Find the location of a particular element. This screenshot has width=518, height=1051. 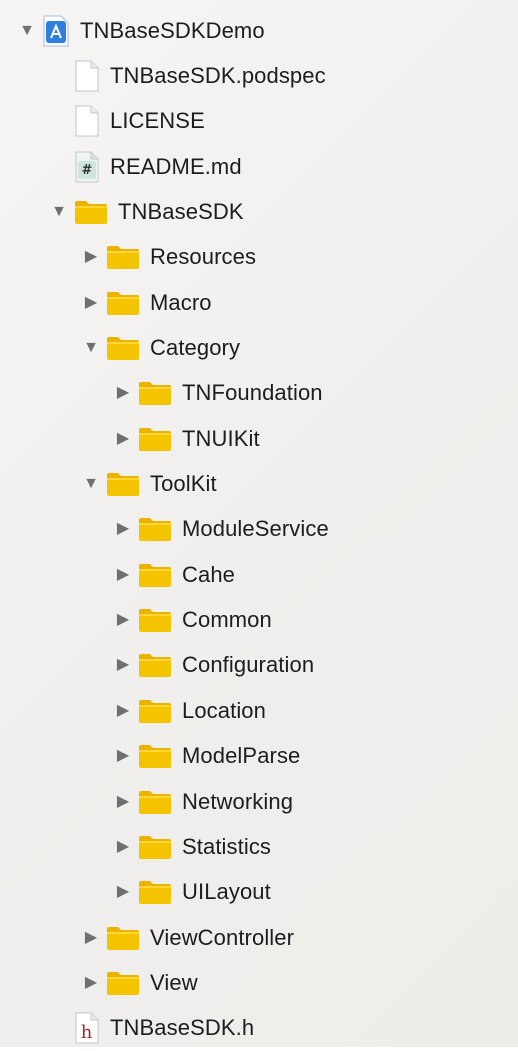

navigator-item: ▶ TNFoundation is located at coordinates (259, 393).